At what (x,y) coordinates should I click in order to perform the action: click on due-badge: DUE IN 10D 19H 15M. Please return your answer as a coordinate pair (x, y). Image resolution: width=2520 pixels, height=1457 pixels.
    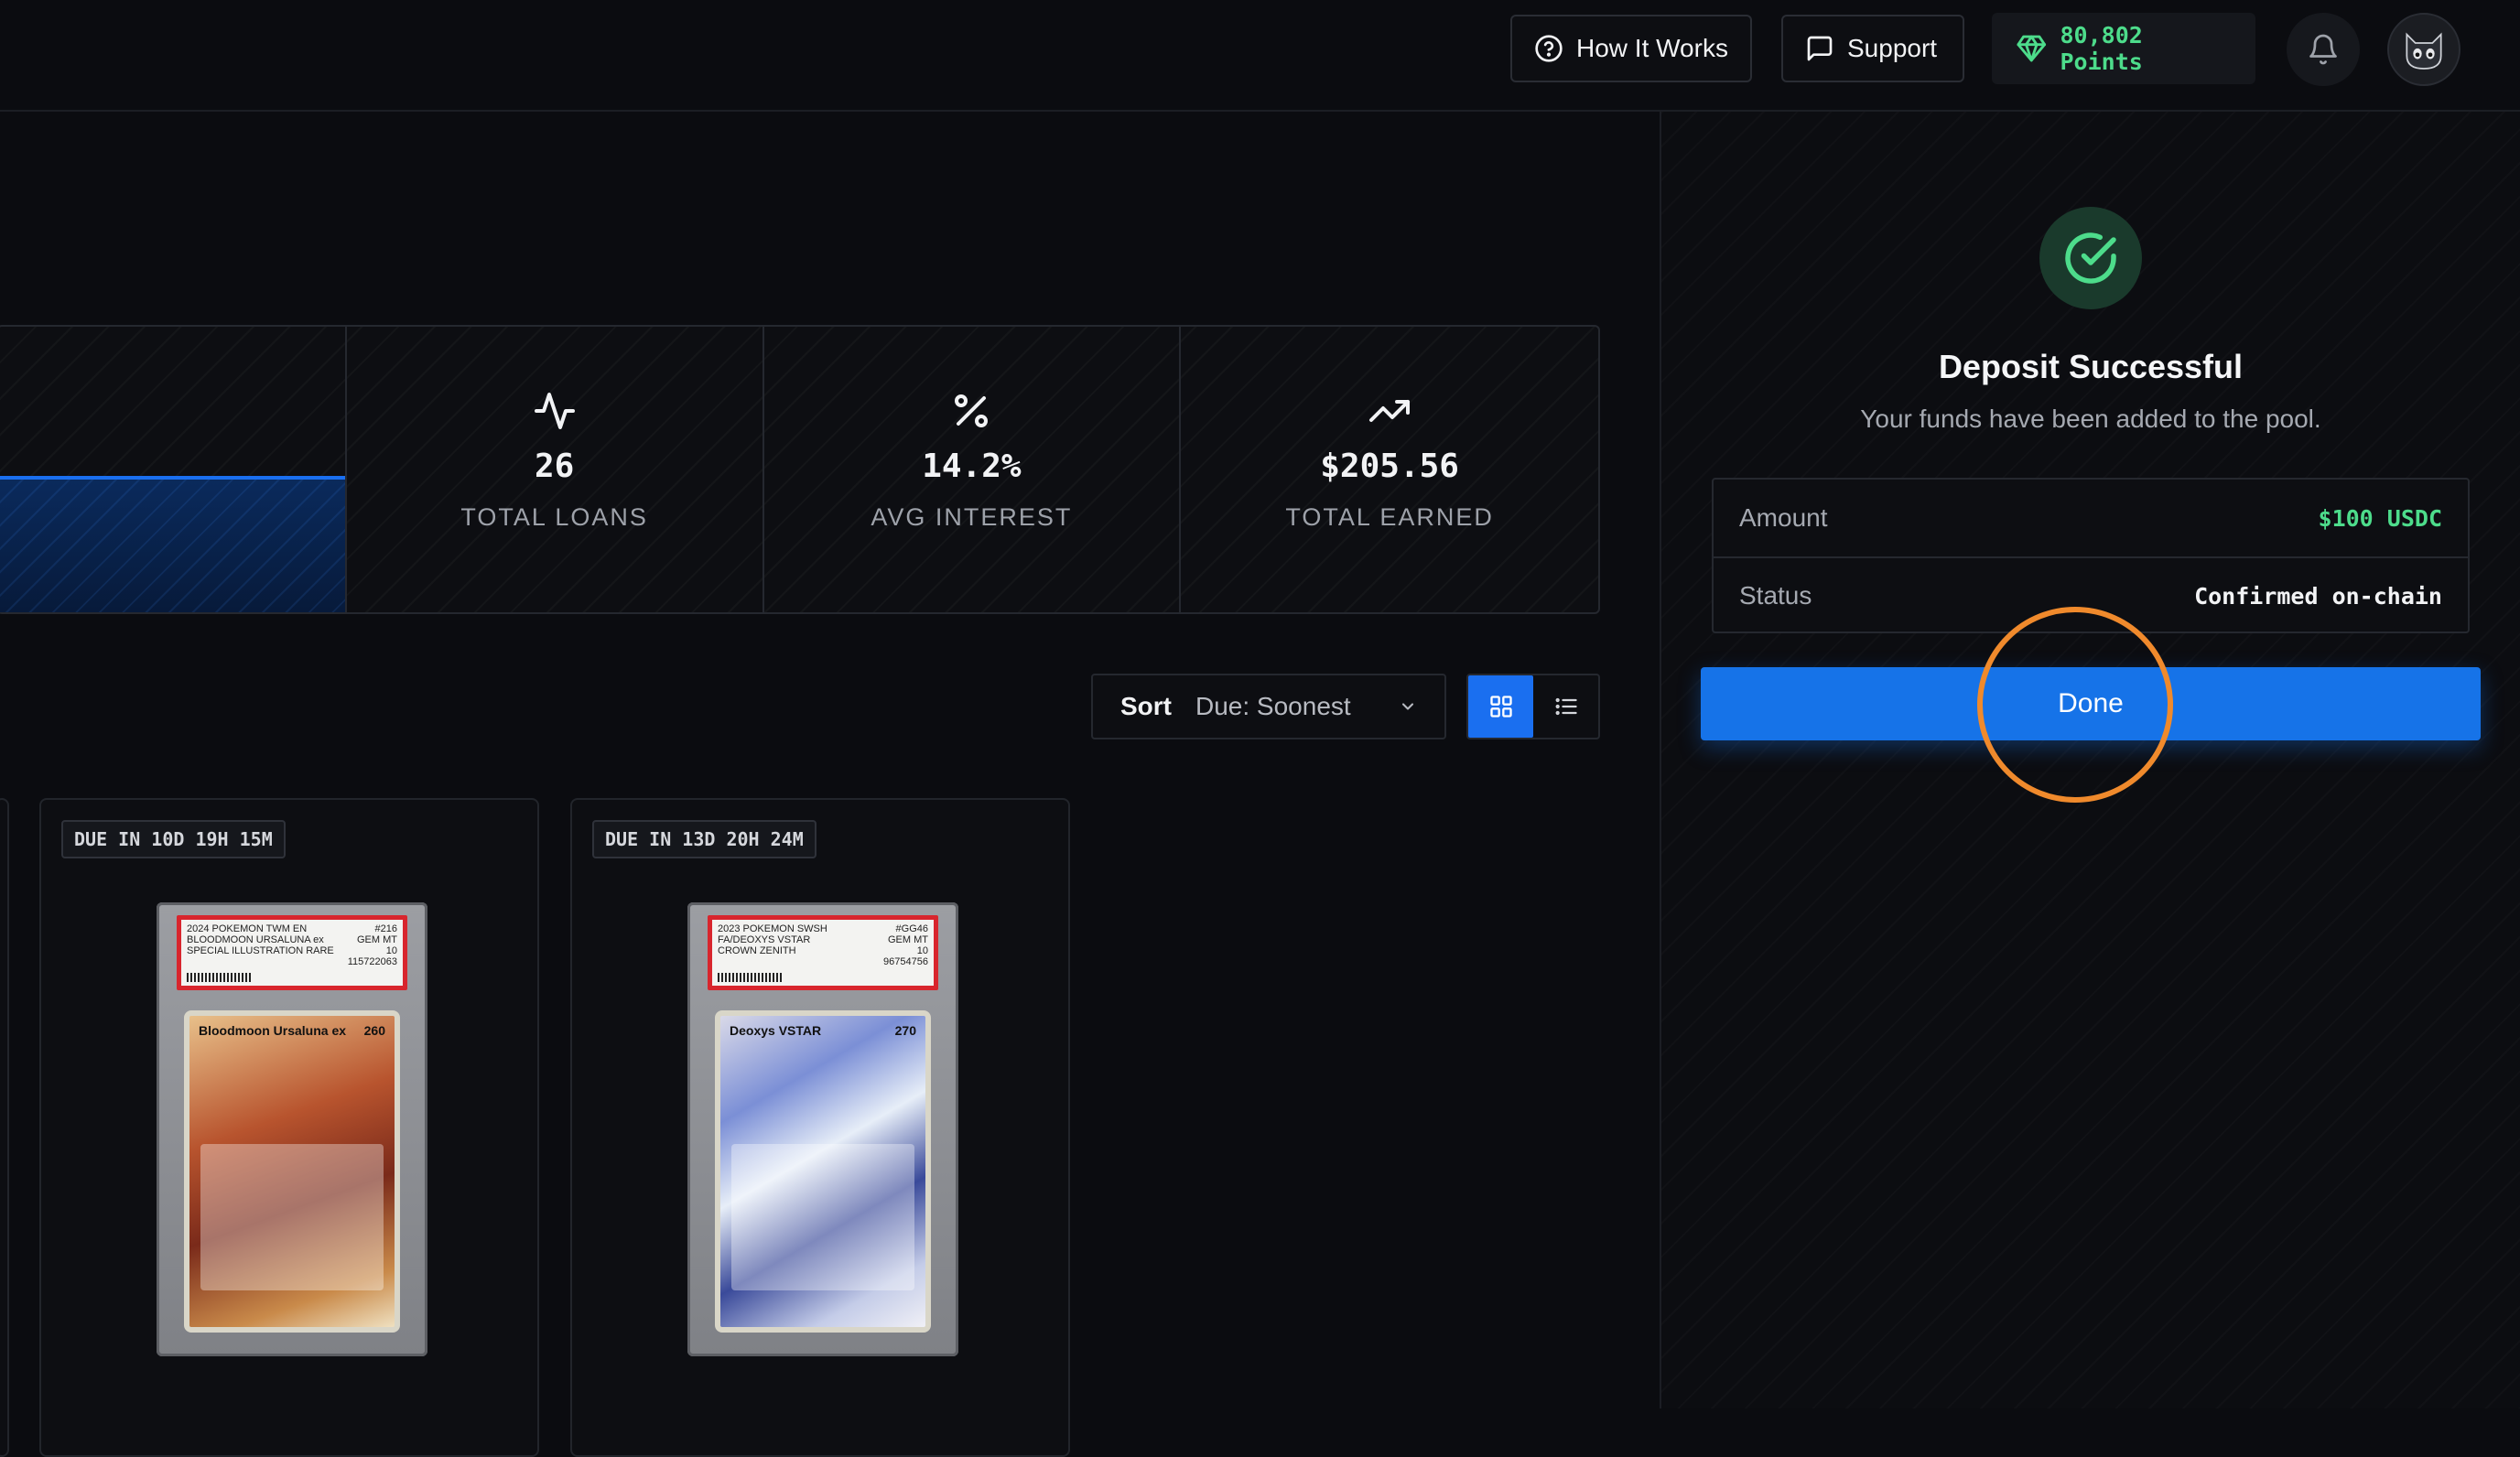
    Looking at the image, I should click on (173, 839).